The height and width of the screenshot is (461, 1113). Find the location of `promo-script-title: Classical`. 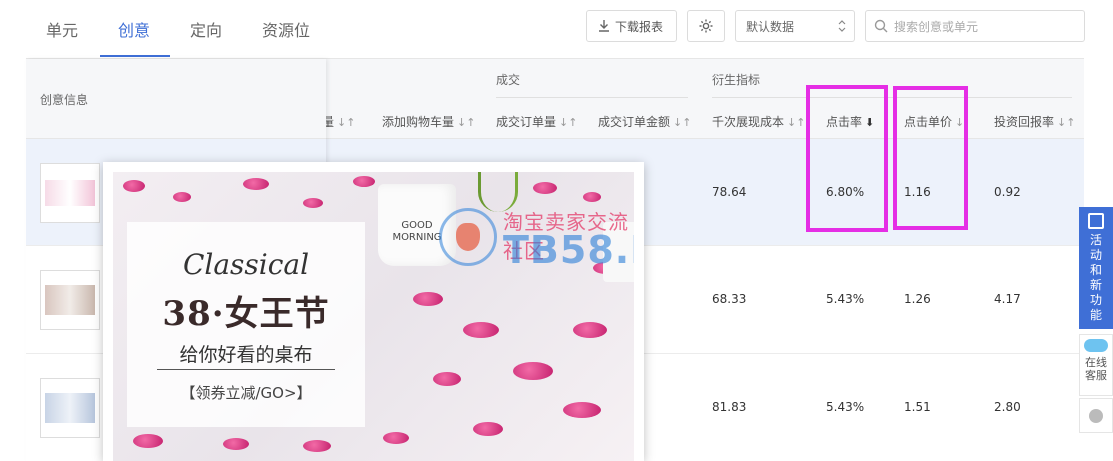

promo-script-title: Classical is located at coordinates (246, 264).